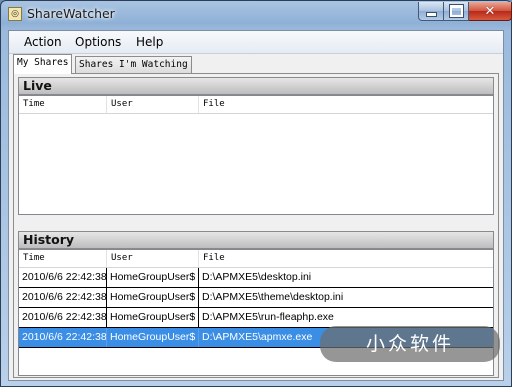  I want to click on close-button: ✕, so click(490, 11).